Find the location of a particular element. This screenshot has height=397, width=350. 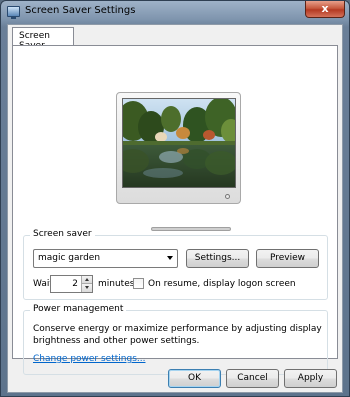

ok-button: OK is located at coordinates (194, 378).